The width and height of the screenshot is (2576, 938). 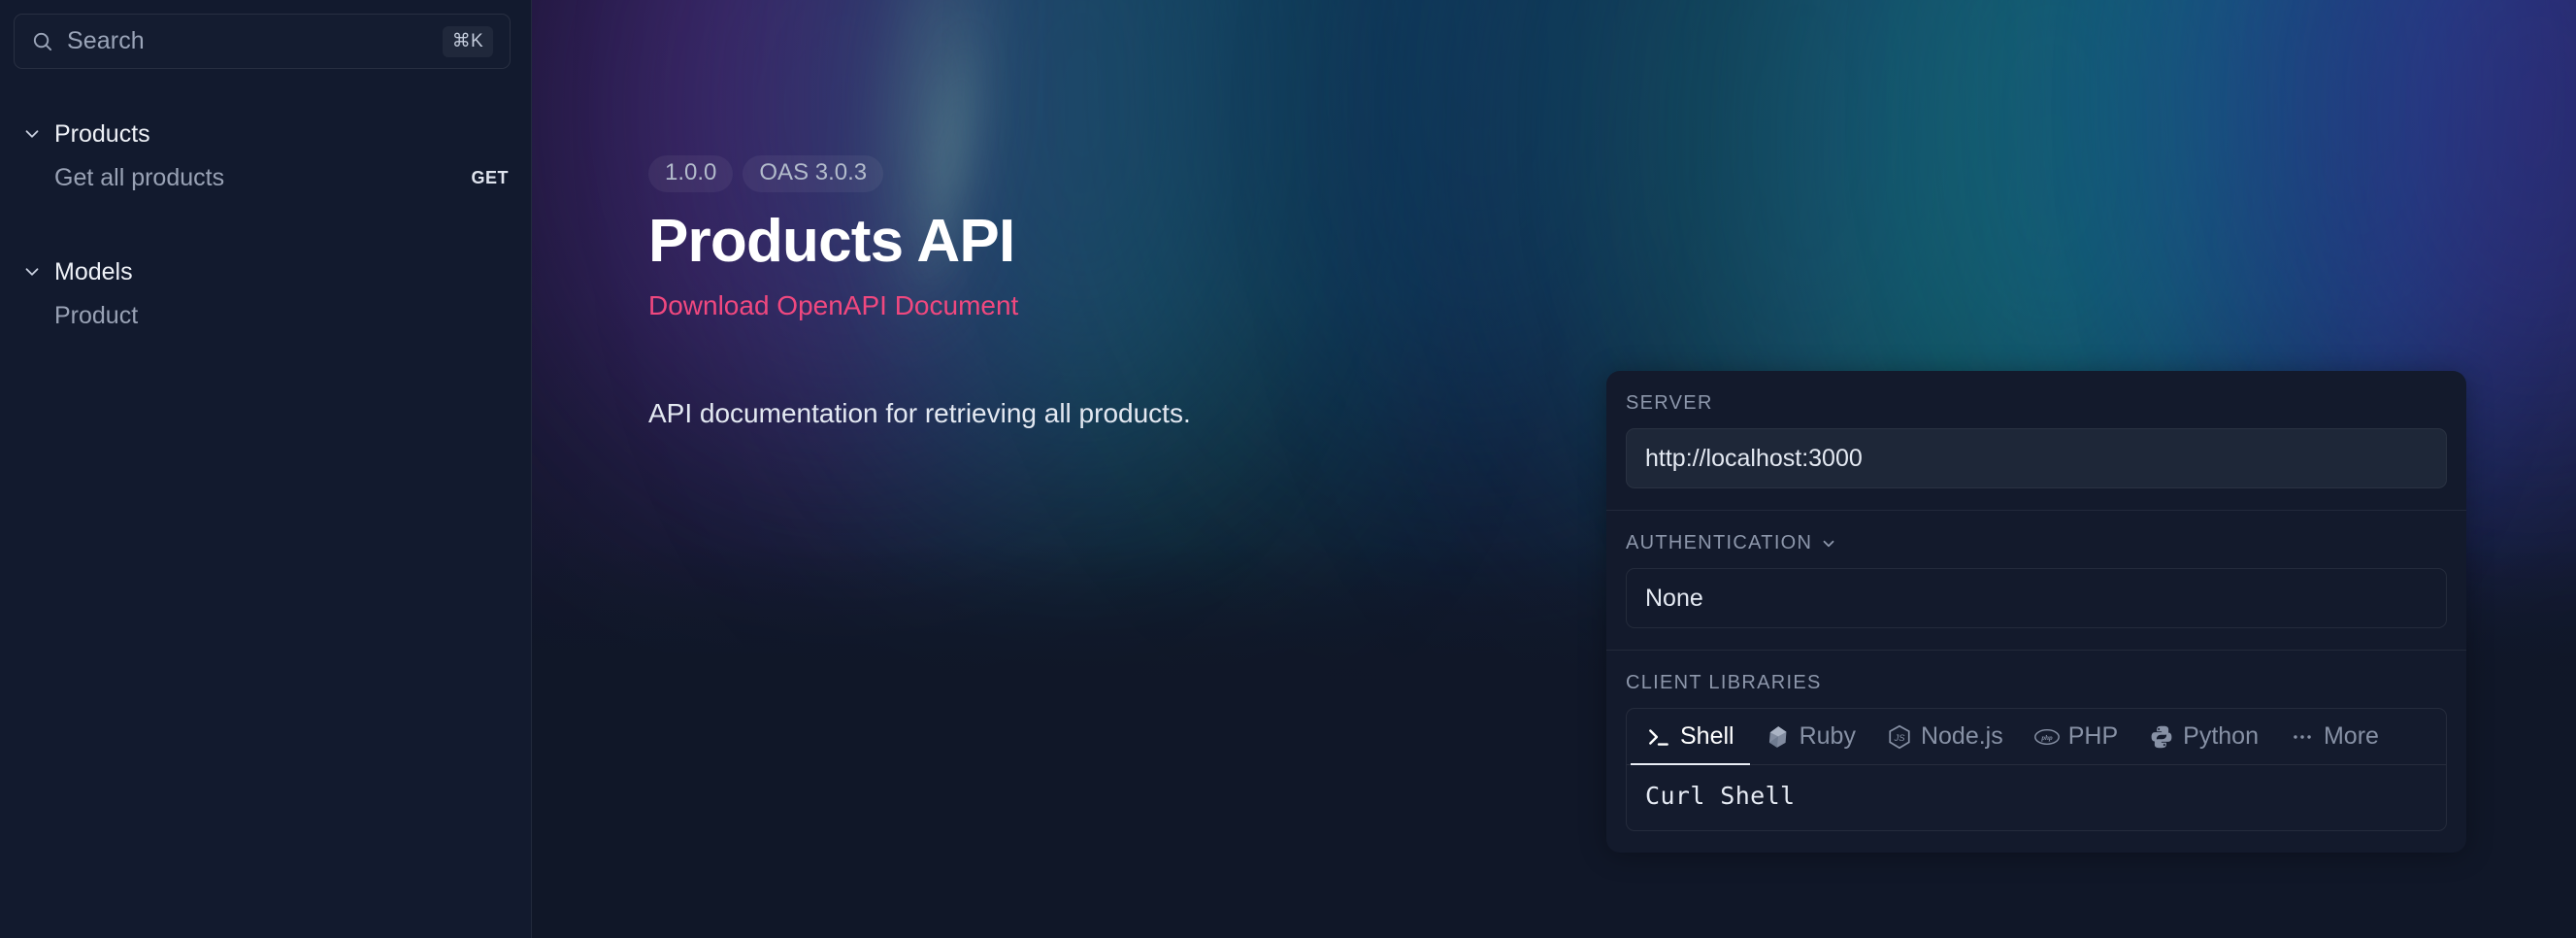 I want to click on sidebar-group-label: Models, so click(x=93, y=271).